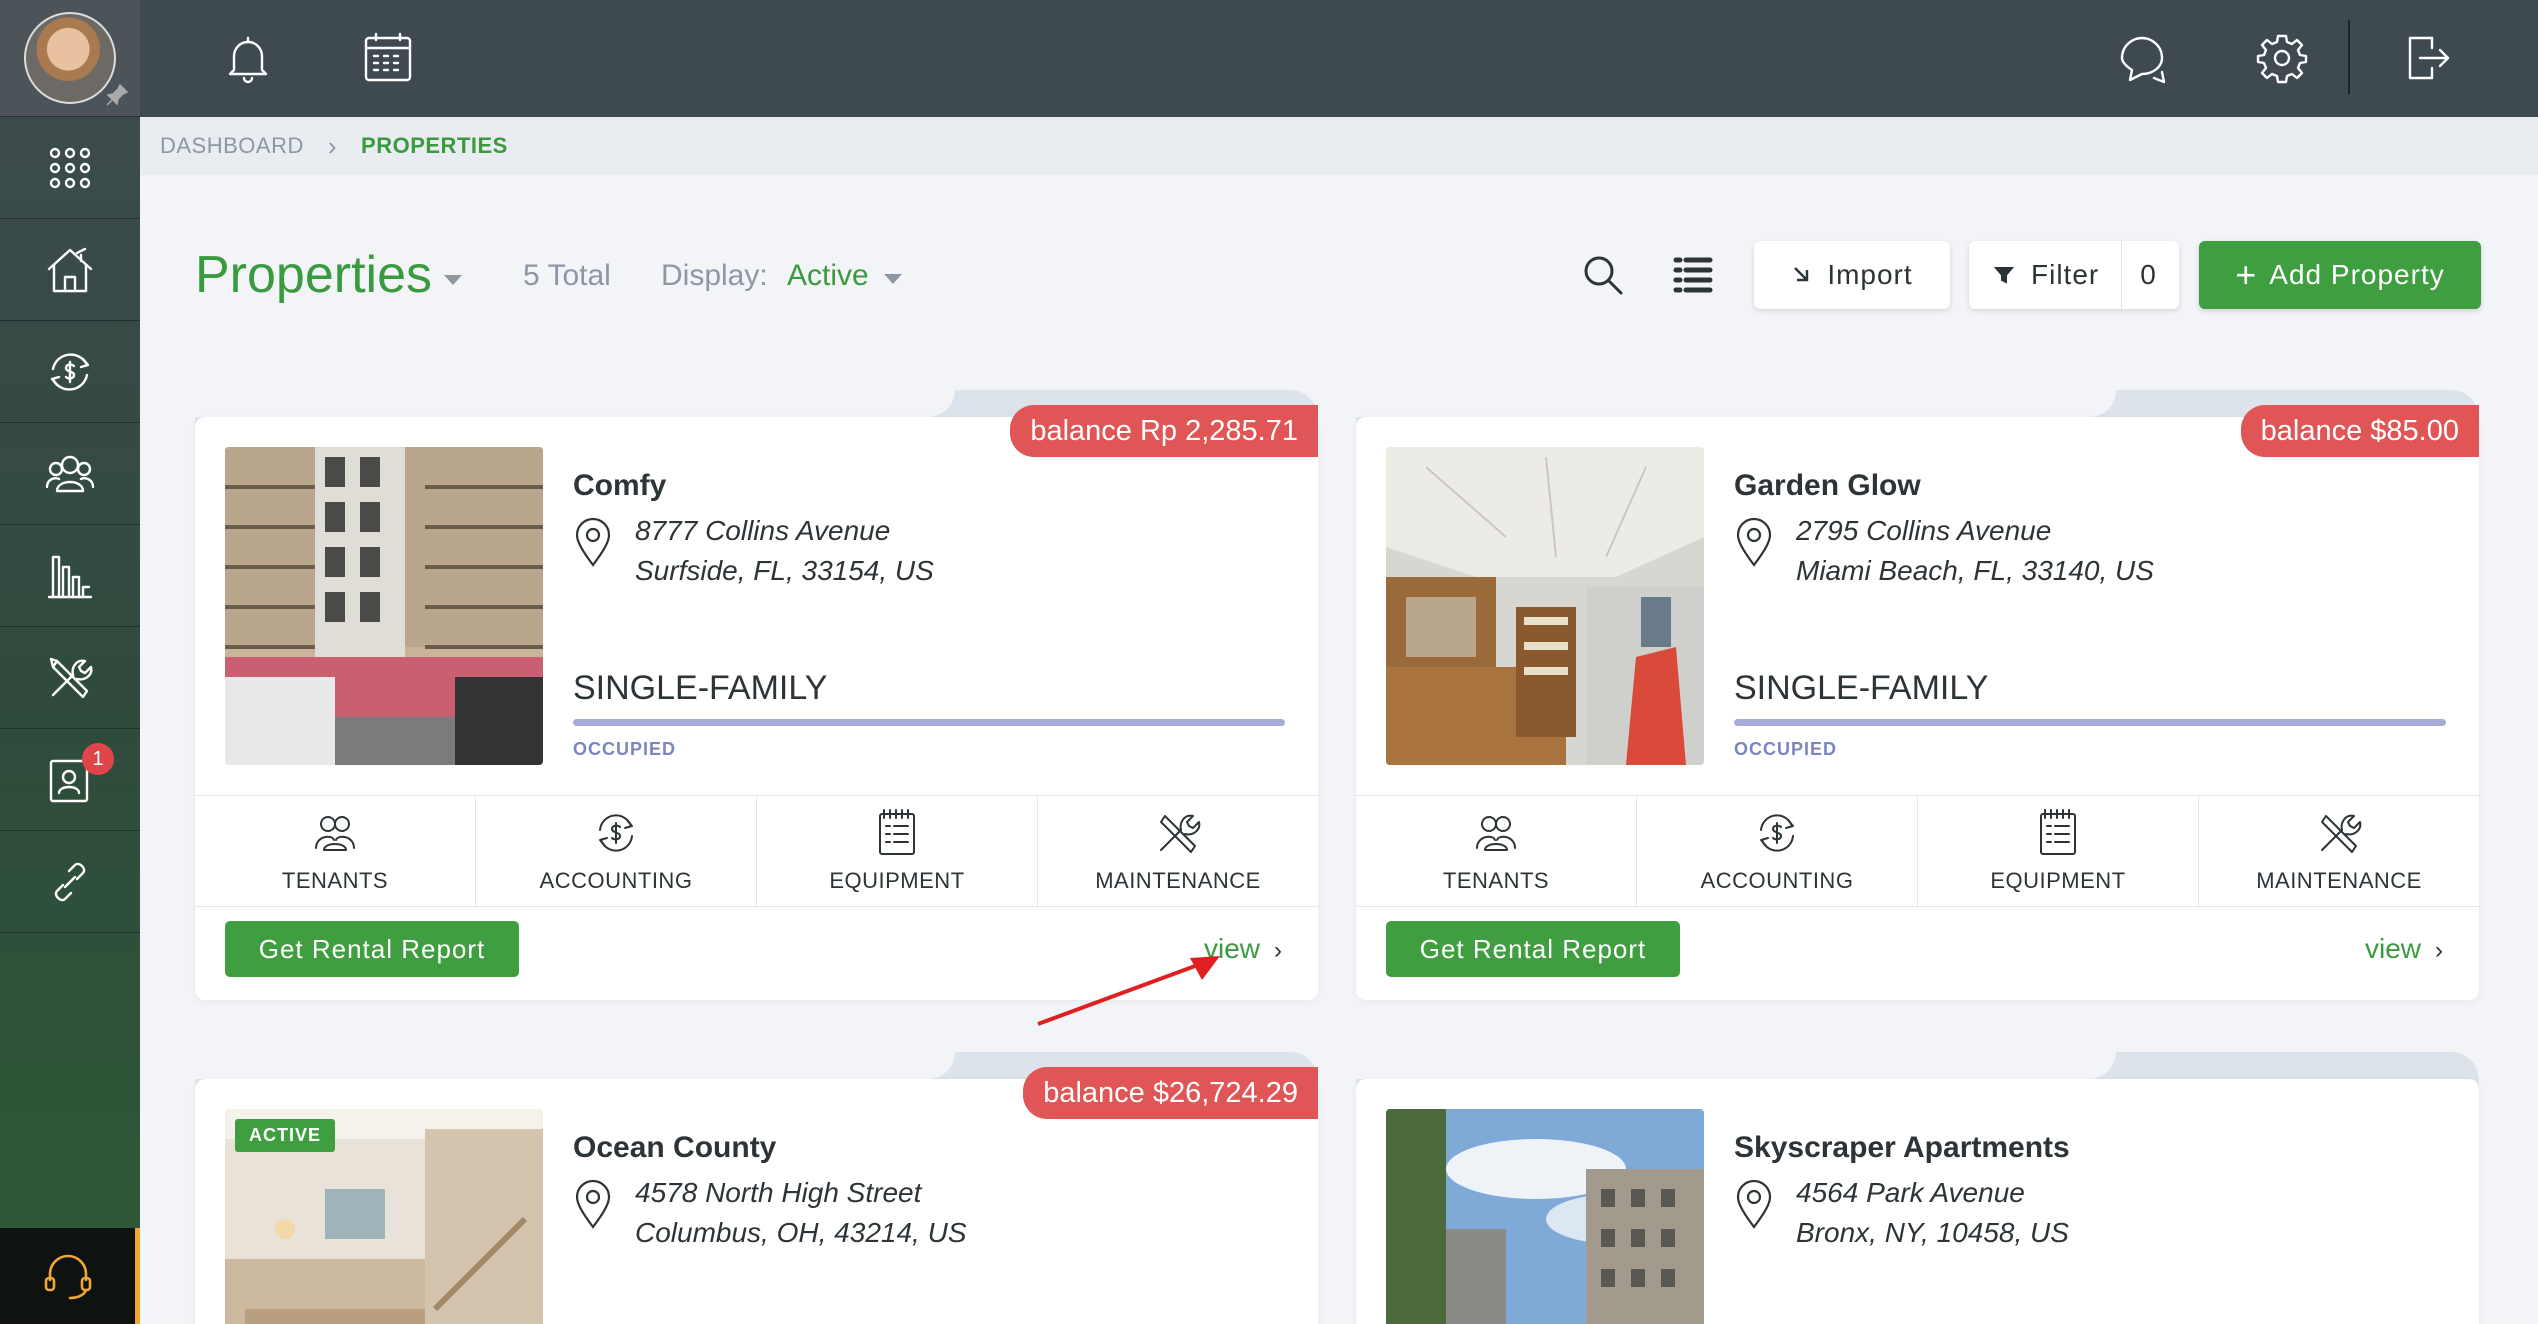 This screenshot has width=2538, height=1324. I want to click on top-bar, so click(1339, 58).